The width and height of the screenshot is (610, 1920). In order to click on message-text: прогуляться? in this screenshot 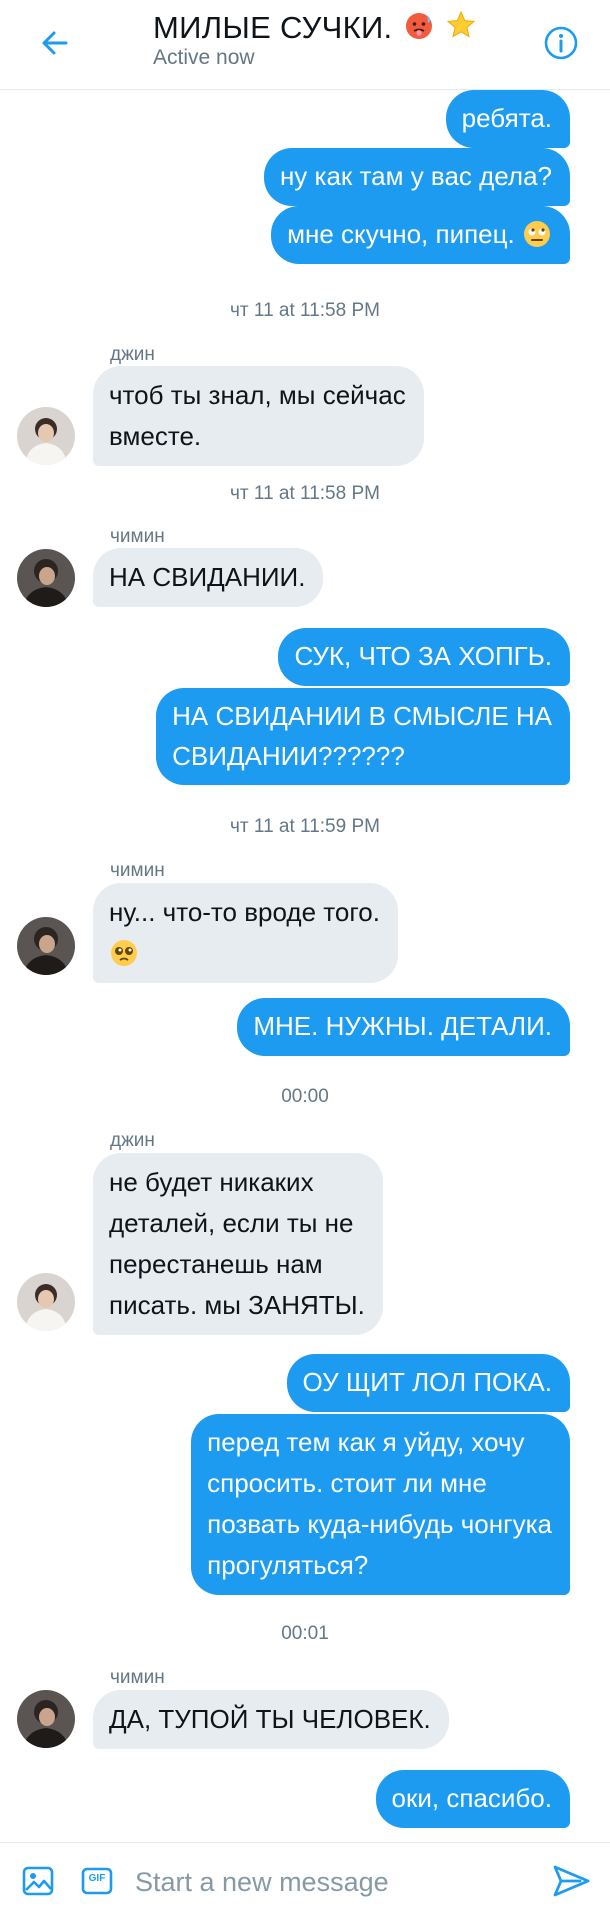, I will do `click(288, 1565)`.